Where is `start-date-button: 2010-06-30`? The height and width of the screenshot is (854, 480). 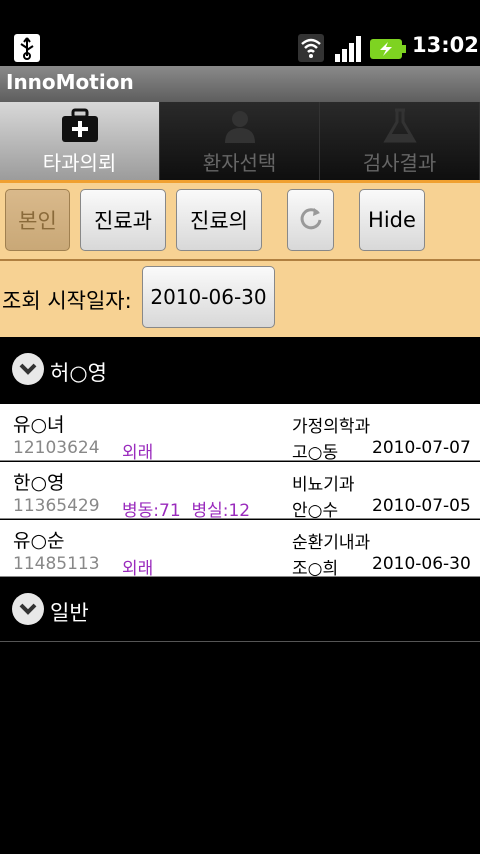 start-date-button: 2010-06-30 is located at coordinates (208, 297).